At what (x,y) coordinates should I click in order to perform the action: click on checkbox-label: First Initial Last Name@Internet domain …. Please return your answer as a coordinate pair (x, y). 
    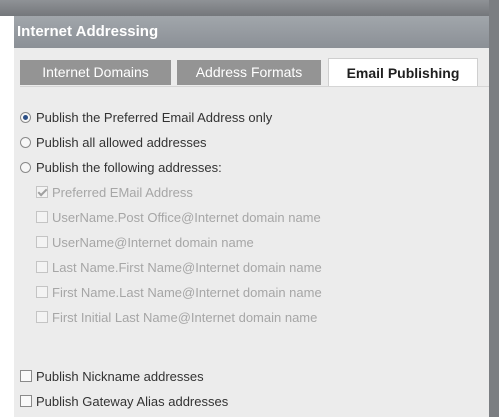
    Looking at the image, I should click on (185, 317).